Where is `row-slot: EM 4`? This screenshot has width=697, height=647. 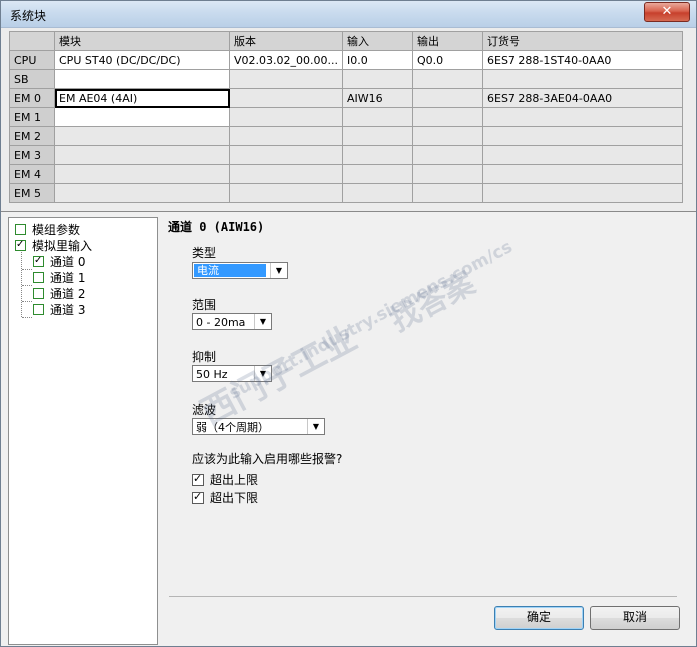 row-slot: EM 4 is located at coordinates (32, 174).